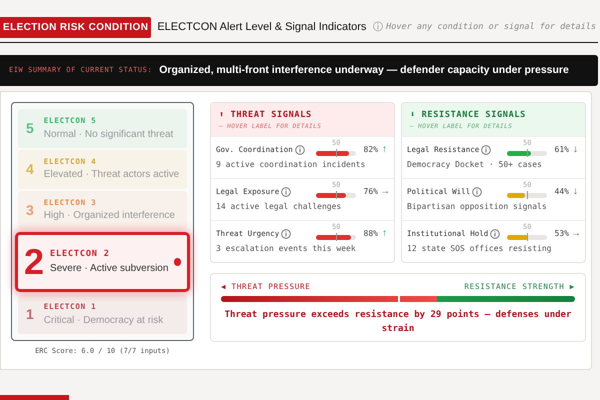 Image resolution: width=600 pixels, height=400 pixels. Describe the element at coordinates (30, 314) in the screenshot. I see `level-number: 1` at that location.